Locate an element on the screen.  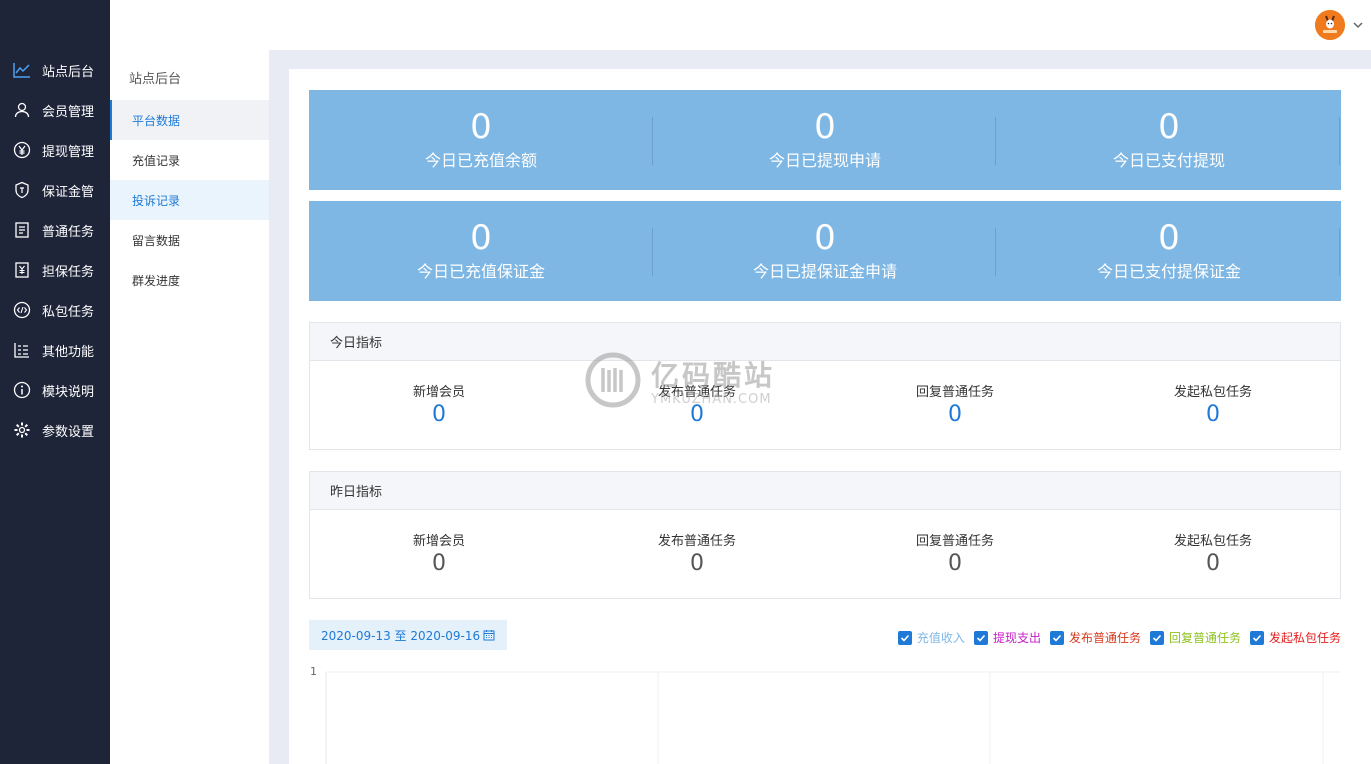
sidebar-item-label: 普通任务 is located at coordinates (68, 232).